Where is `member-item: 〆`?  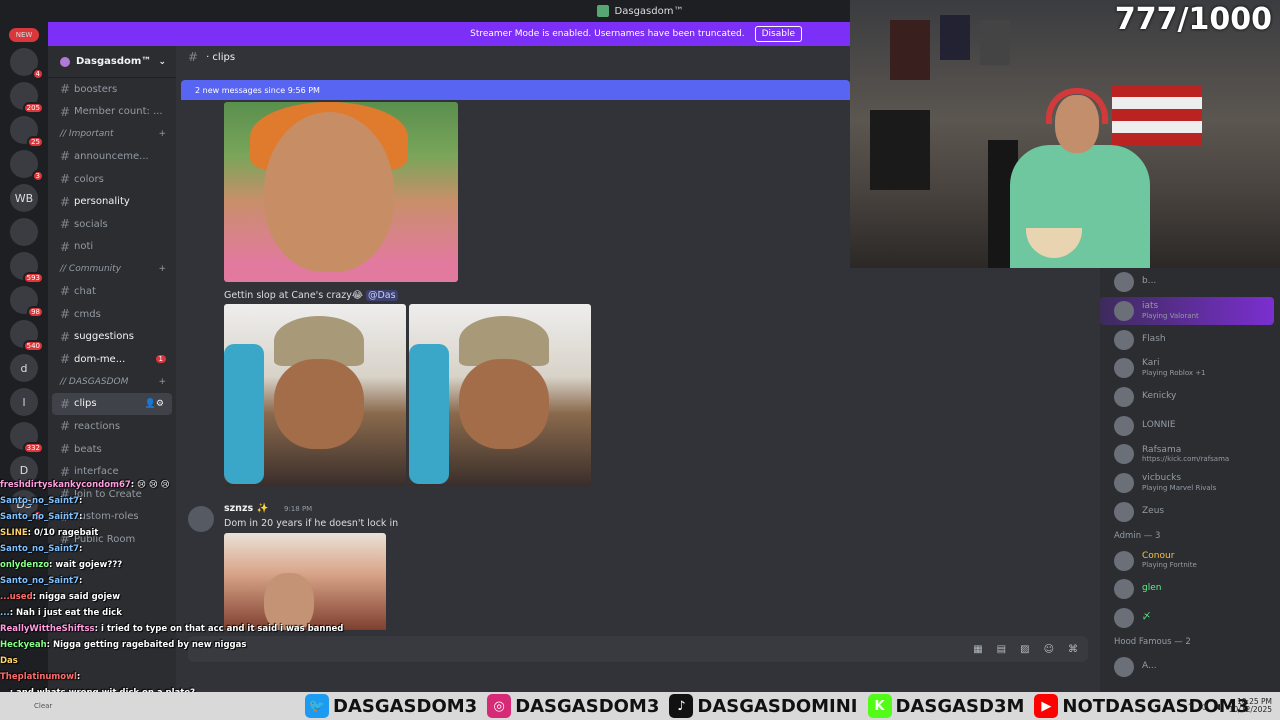
member-item: 〆 is located at coordinates (1190, 618).